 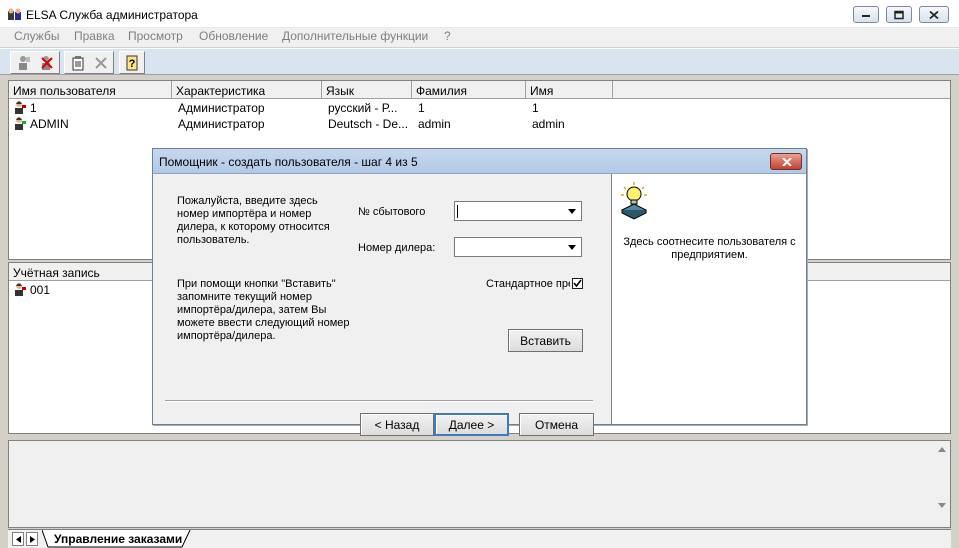 What do you see at coordinates (569, 90) in the screenshot?
I see `col-firstname: Имя` at bounding box center [569, 90].